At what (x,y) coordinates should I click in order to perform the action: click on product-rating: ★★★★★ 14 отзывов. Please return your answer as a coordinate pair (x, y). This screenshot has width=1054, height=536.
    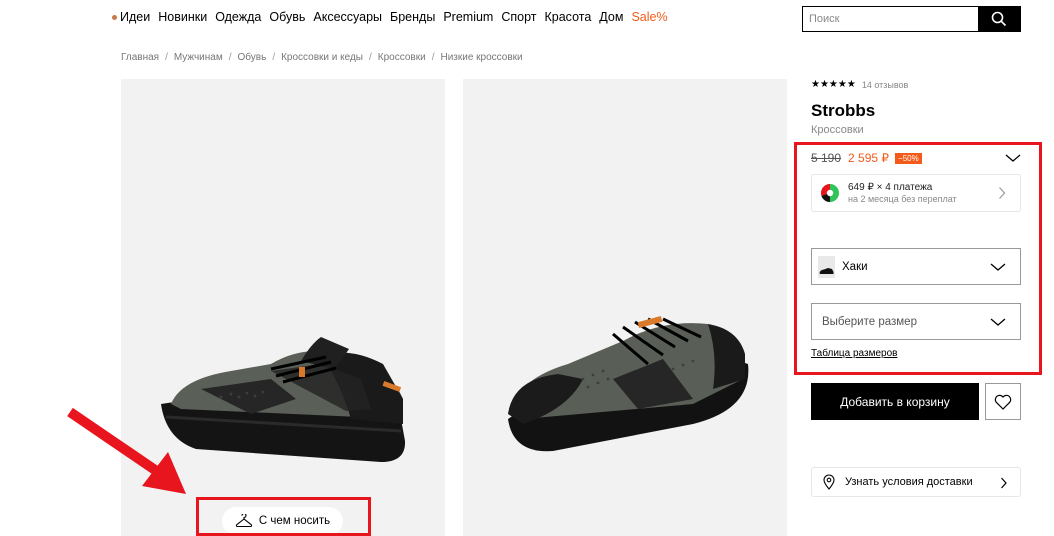
    Looking at the image, I should click on (859, 84).